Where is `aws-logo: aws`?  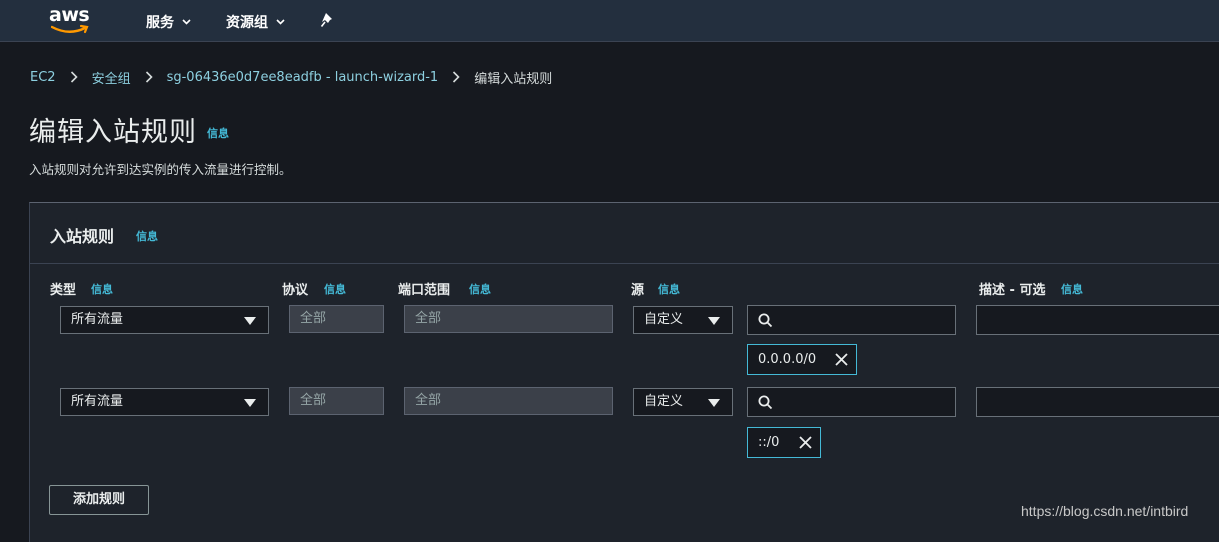
aws-logo: aws is located at coordinates (70, 20).